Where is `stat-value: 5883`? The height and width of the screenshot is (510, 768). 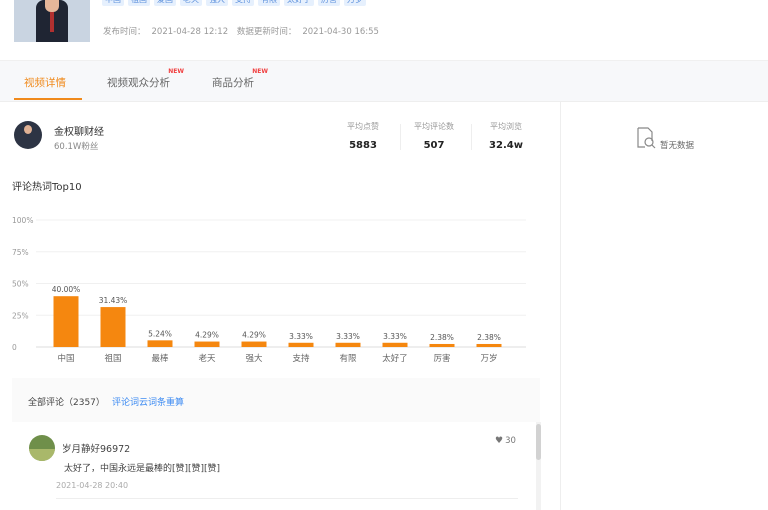
stat-value: 5883 is located at coordinates (363, 145).